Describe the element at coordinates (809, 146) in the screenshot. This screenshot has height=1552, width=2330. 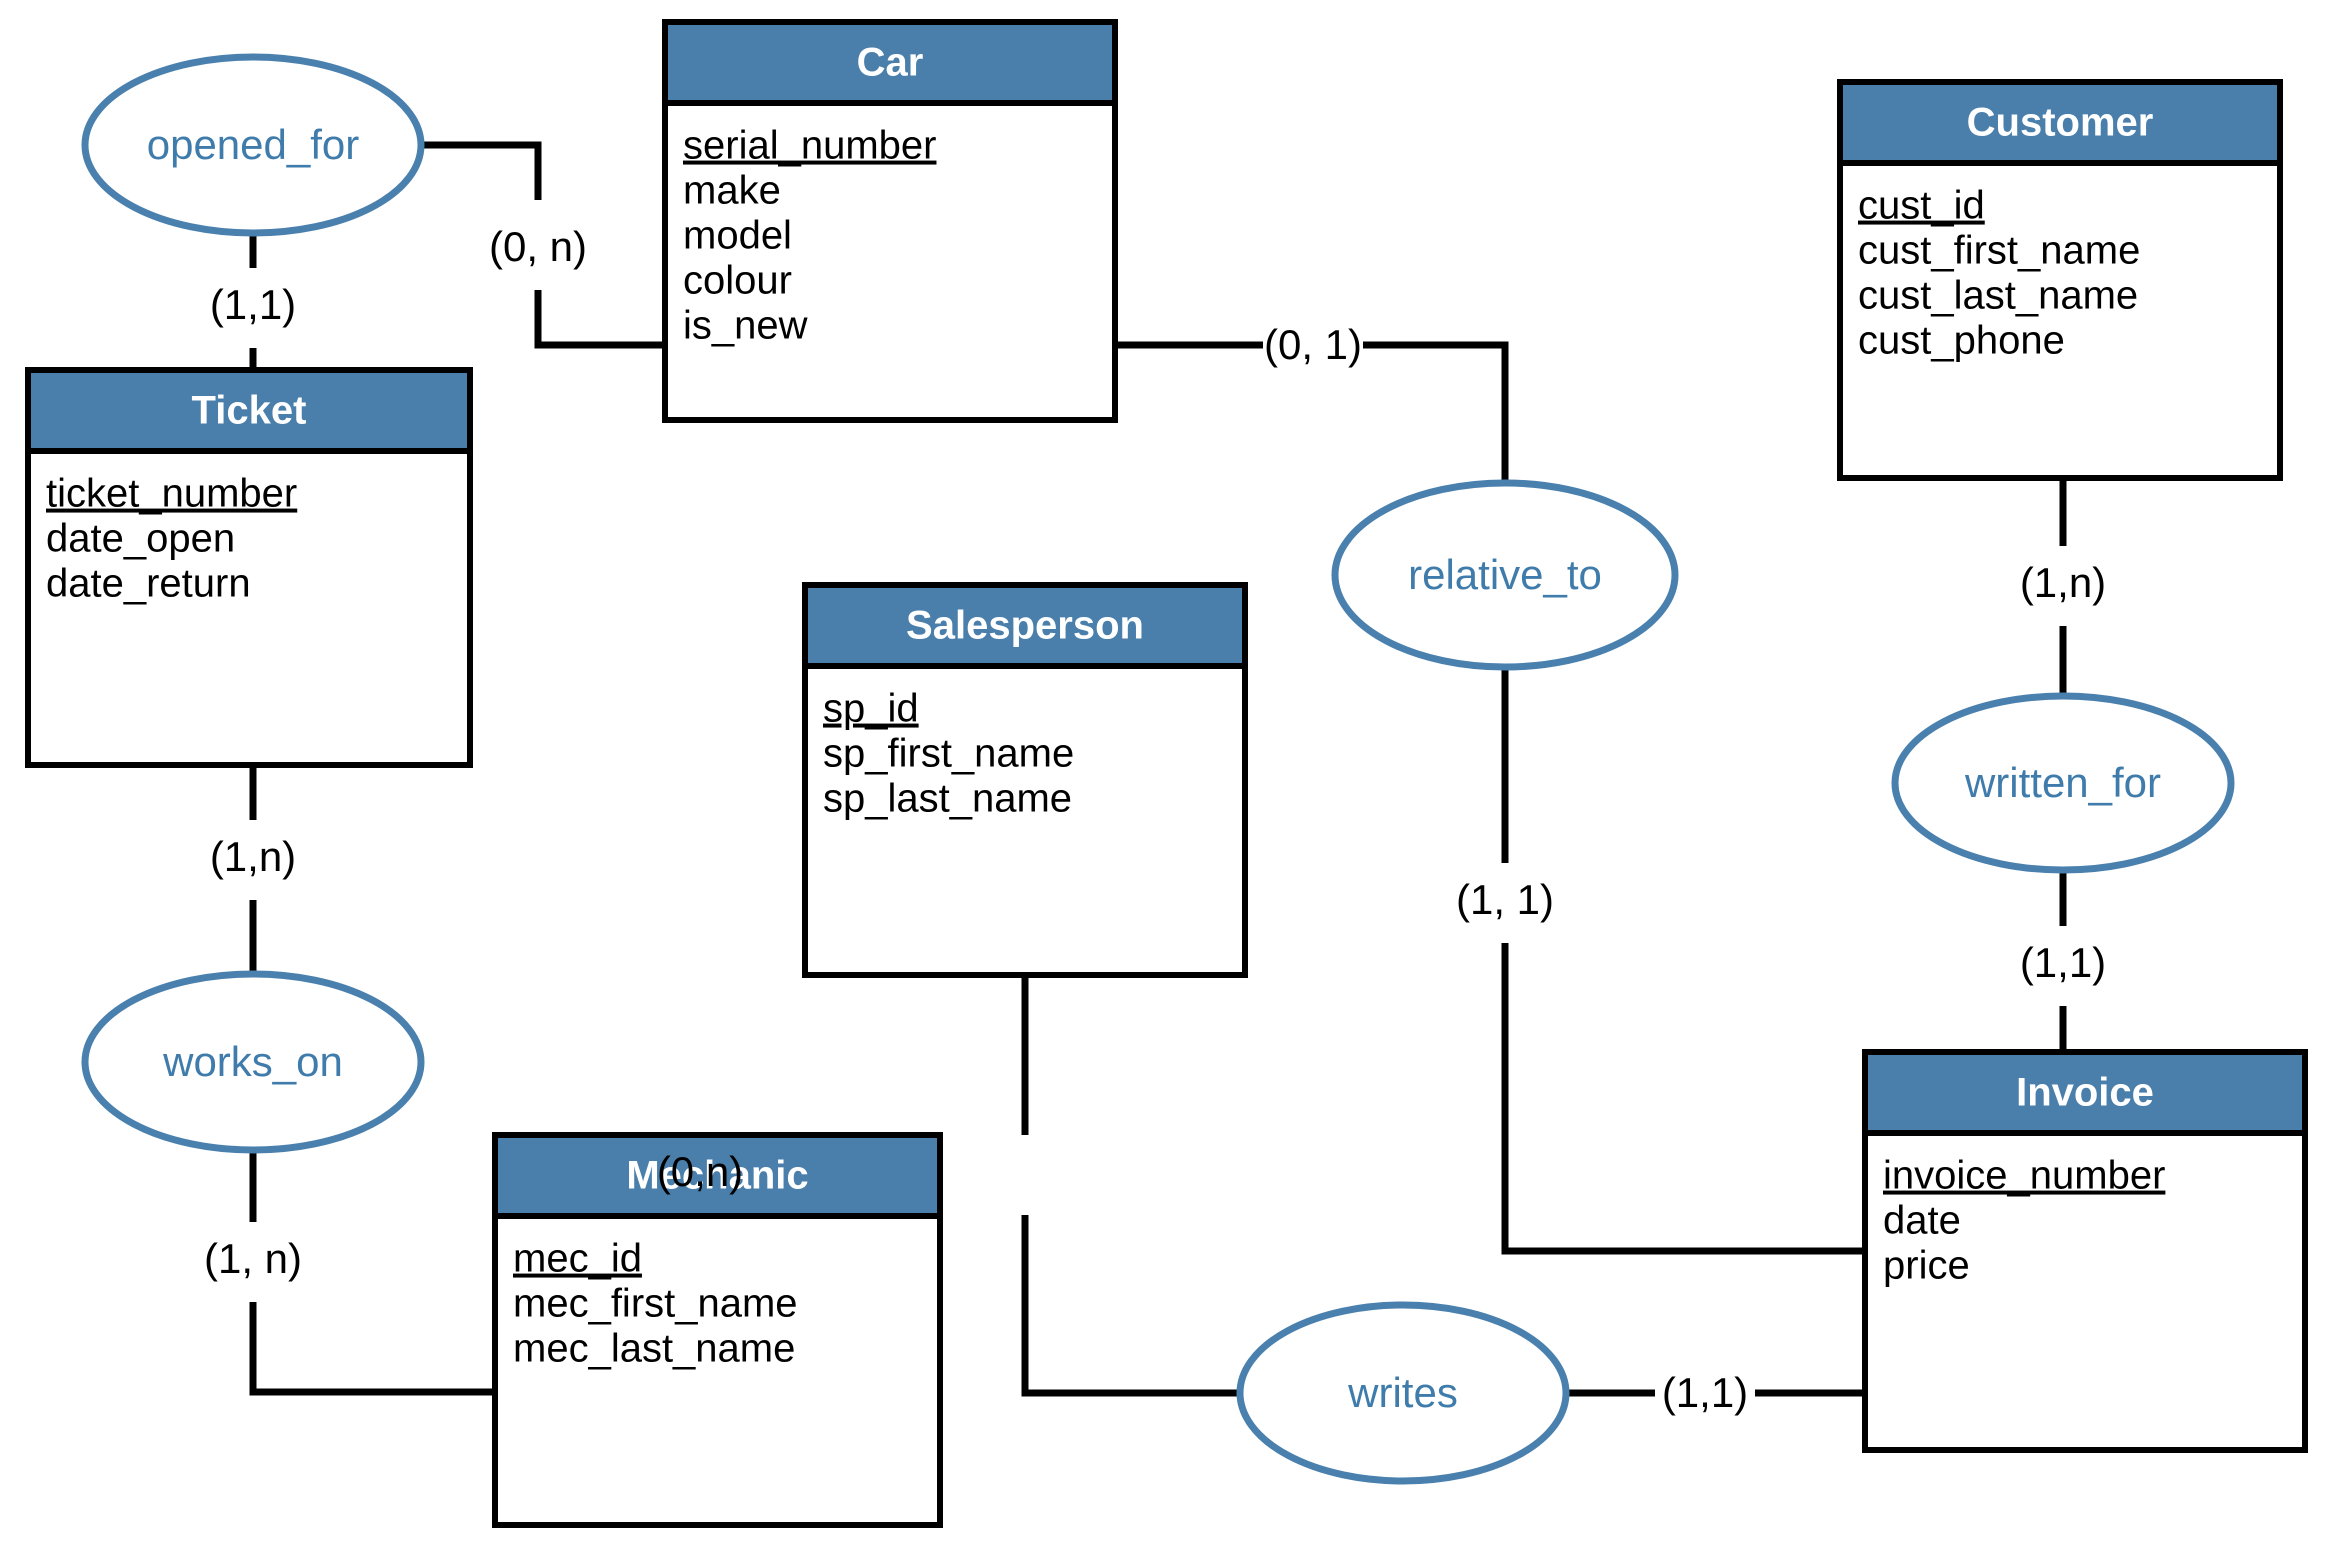
I see `entity-attribute-key: serial_number` at that location.